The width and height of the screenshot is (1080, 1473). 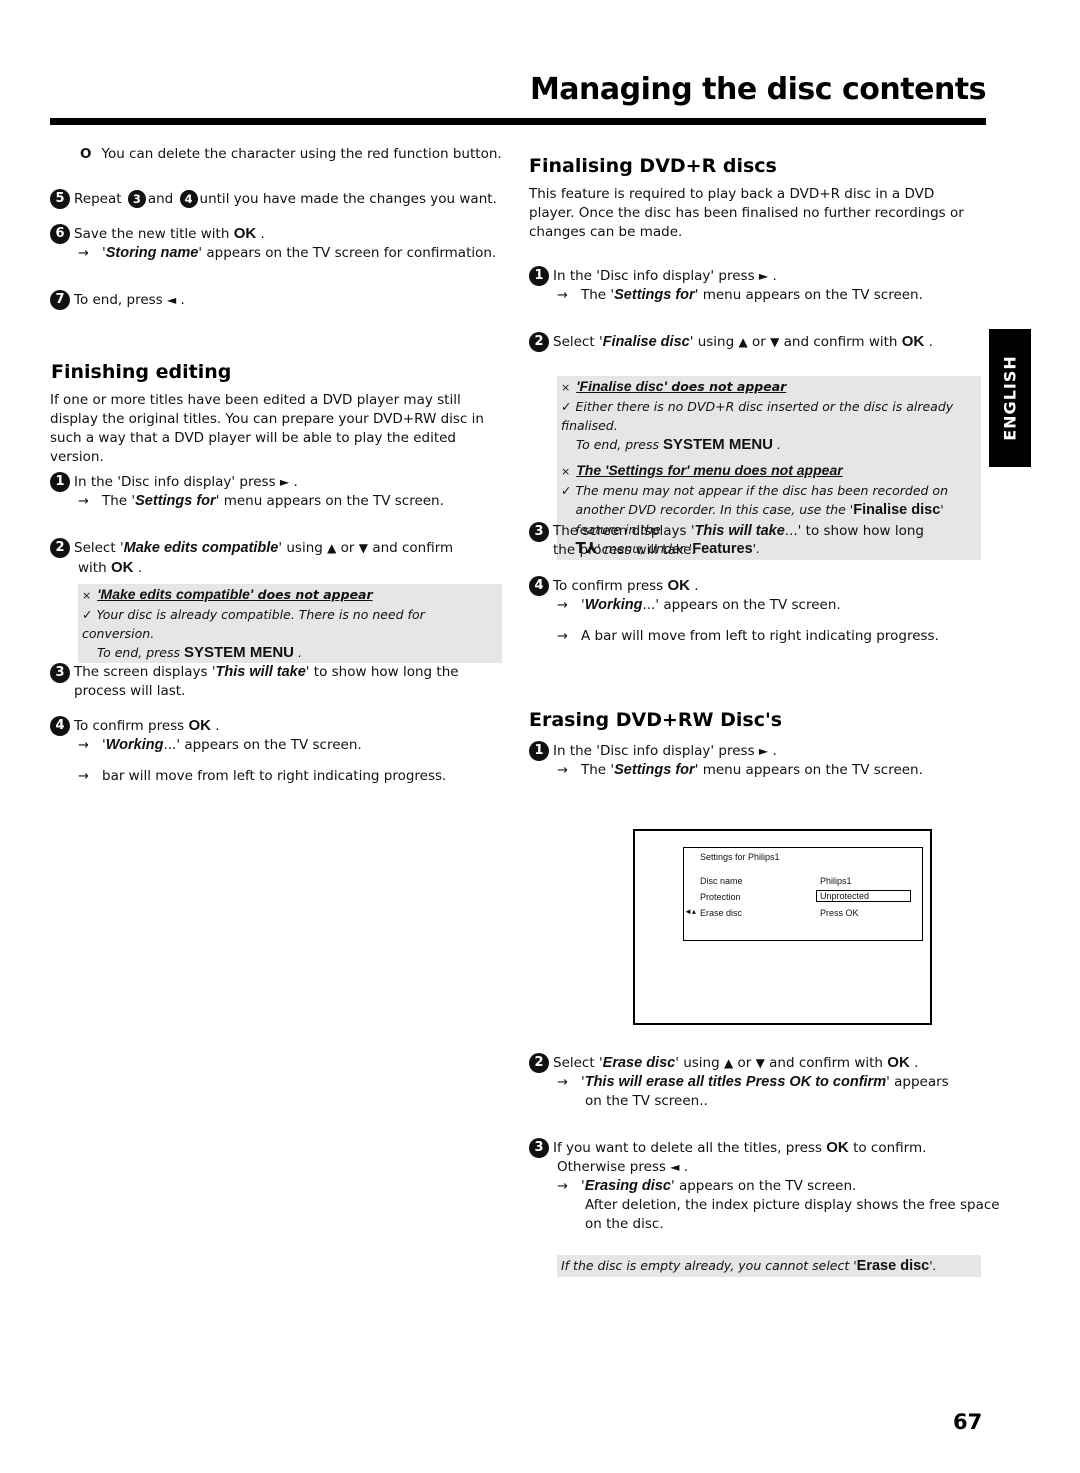 What do you see at coordinates (690, 911) in the screenshot?
I see `menu-pointer-icon: ◄▴` at bounding box center [690, 911].